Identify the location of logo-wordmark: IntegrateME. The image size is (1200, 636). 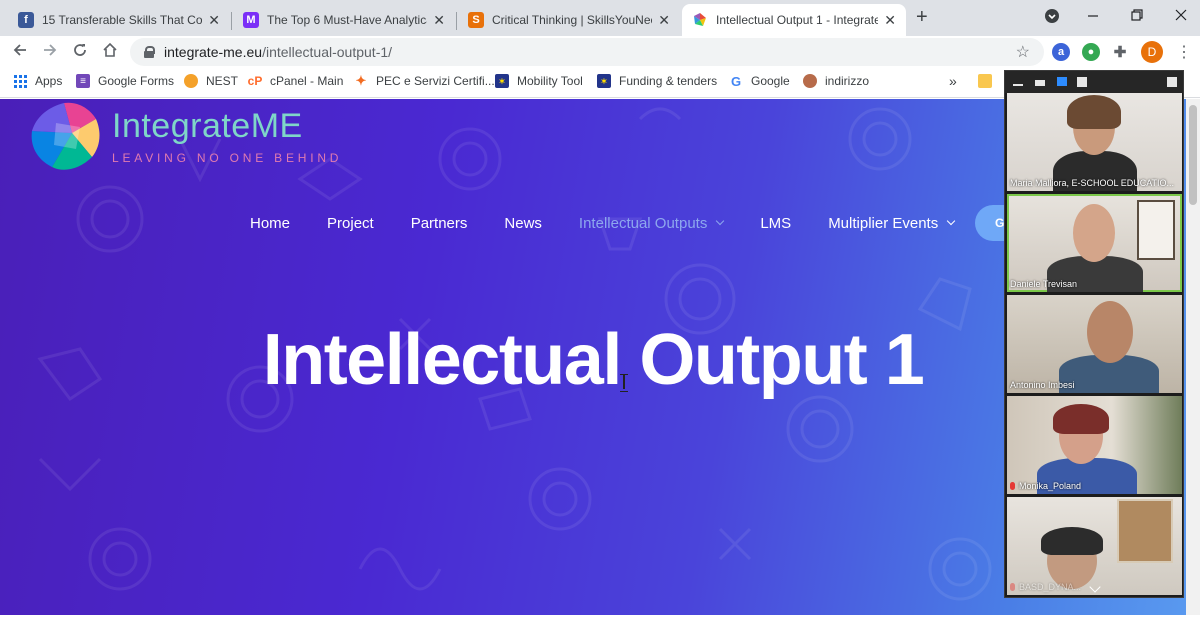
(207, 126).